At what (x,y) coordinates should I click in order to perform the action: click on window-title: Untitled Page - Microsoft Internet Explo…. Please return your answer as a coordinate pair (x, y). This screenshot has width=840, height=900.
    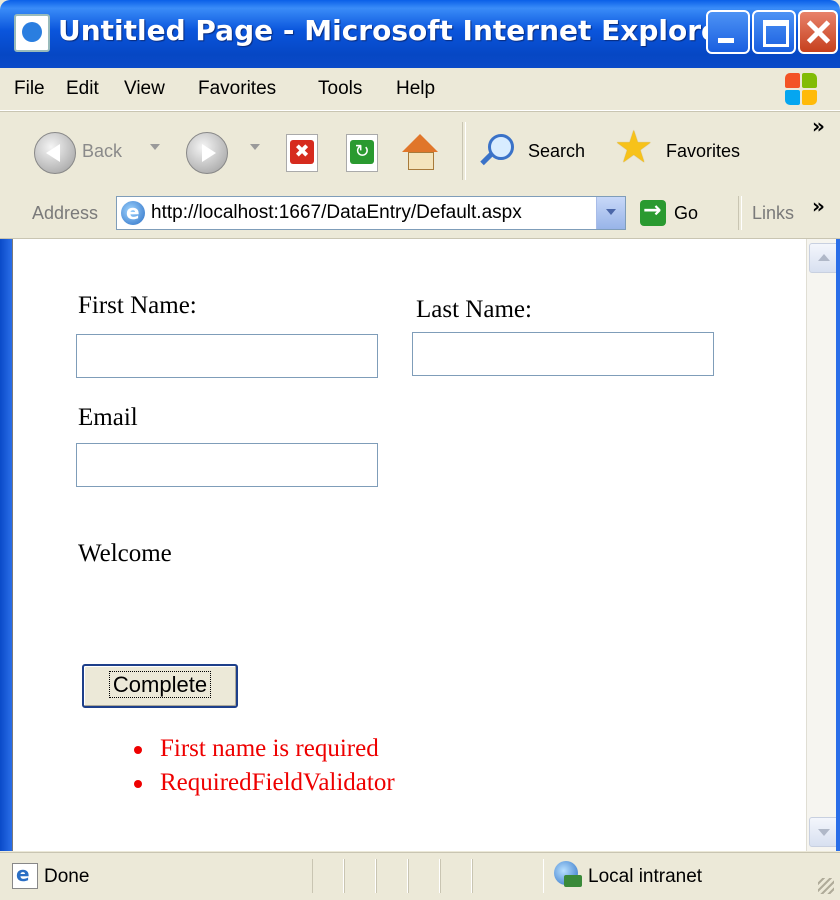
    Looking at the image, I should click on (396, 30).